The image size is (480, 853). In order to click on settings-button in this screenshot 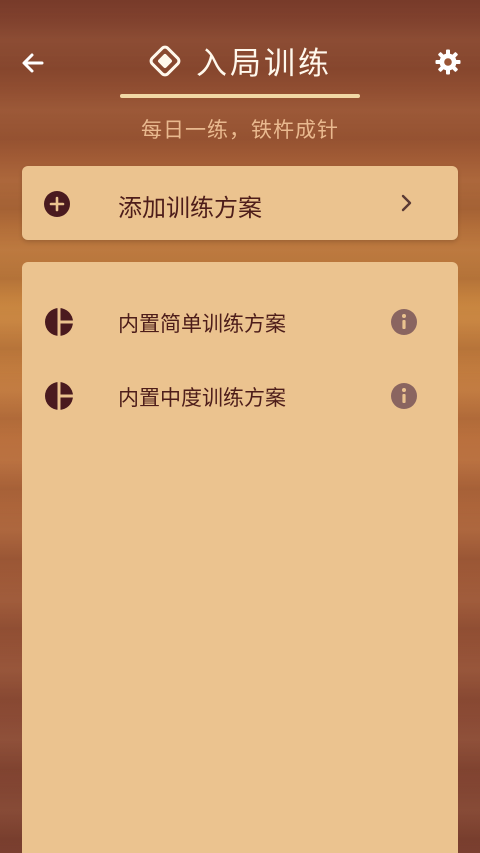, I will do `click(448, 62)`.